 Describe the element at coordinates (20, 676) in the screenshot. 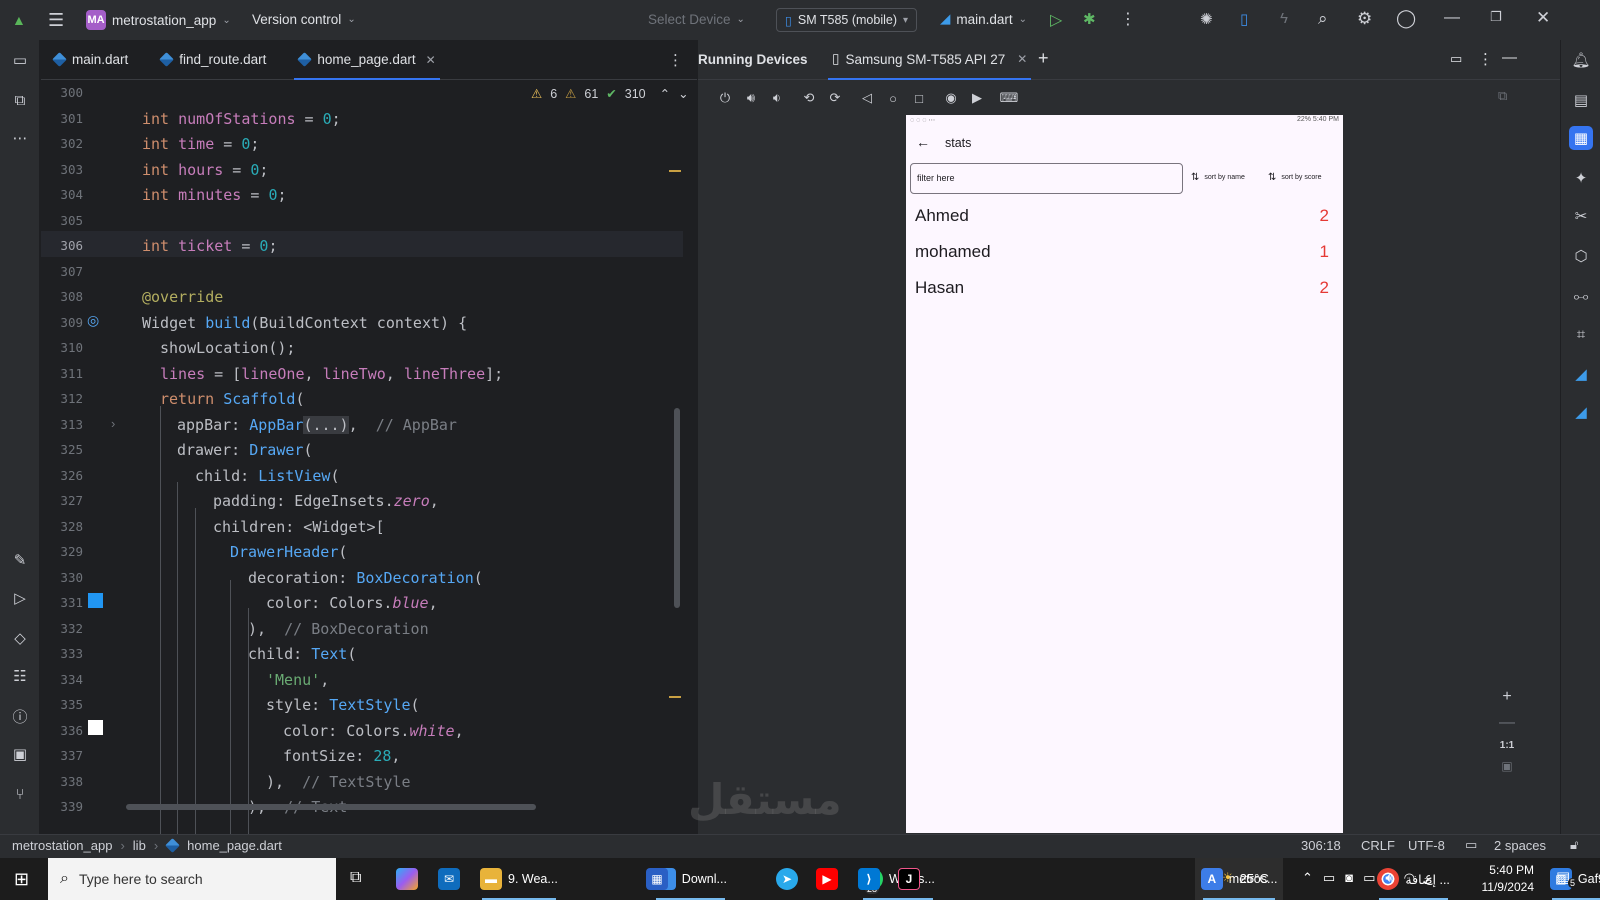

I see `terminal-cat-icon: ☷` at that location.